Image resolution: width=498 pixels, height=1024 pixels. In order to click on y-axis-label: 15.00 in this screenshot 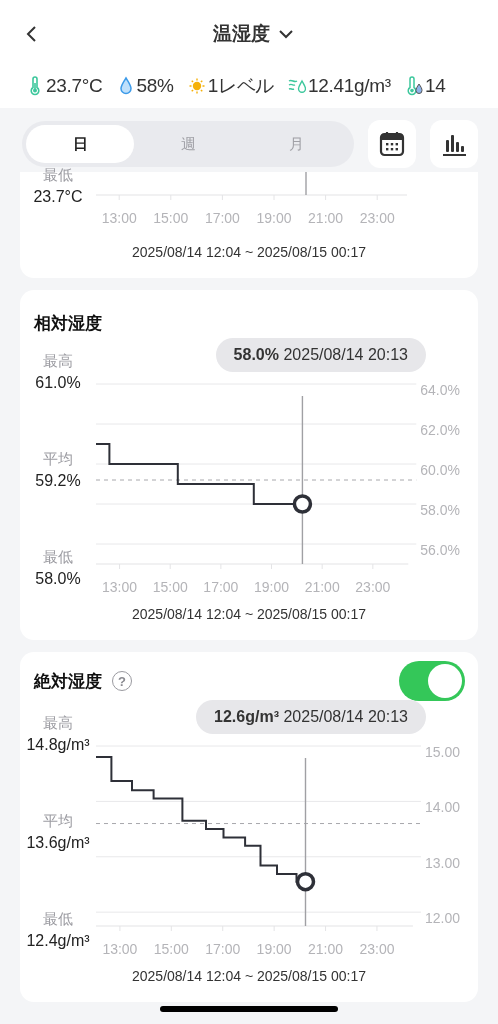, I will do `click(442, 752)`.